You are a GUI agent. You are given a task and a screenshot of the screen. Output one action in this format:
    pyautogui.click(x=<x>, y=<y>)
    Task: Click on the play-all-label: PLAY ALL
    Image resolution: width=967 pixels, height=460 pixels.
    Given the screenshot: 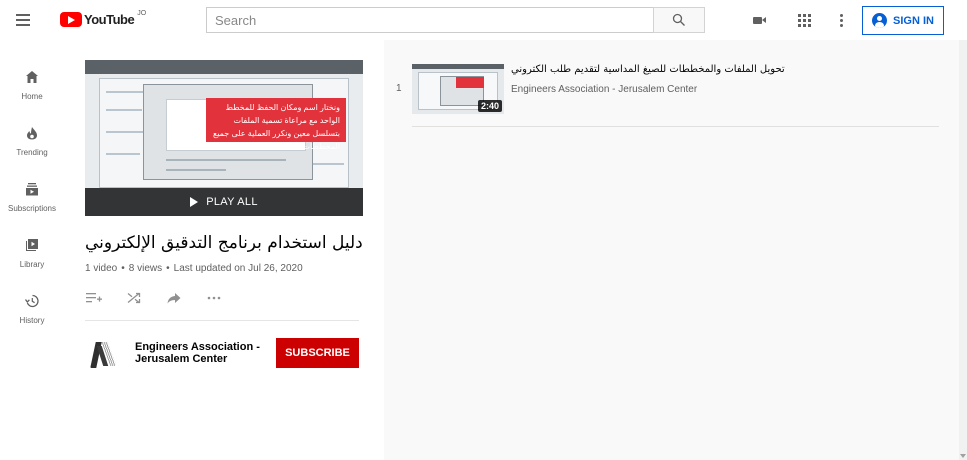 What is the action you would take?
    pyautogui.click(x=232, y=202)
    